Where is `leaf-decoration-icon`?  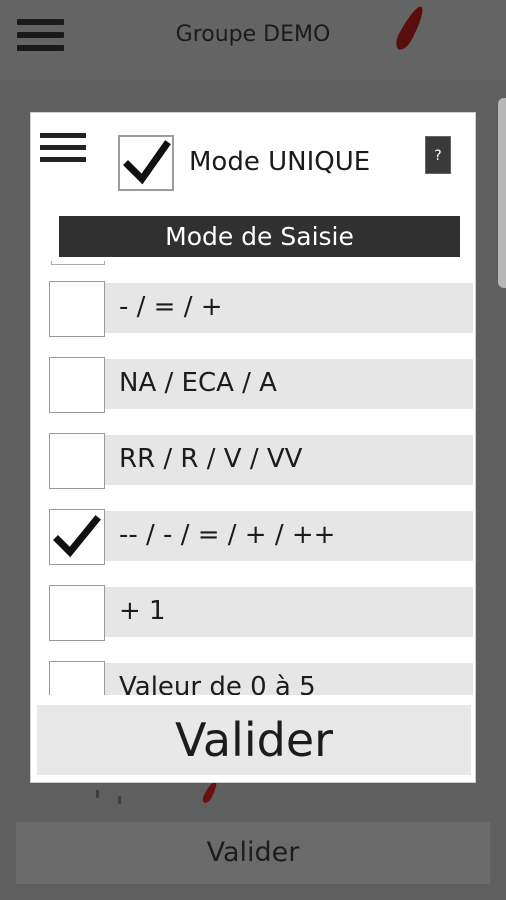
leaf-decoration-icon is located at coordinates (210, 792).